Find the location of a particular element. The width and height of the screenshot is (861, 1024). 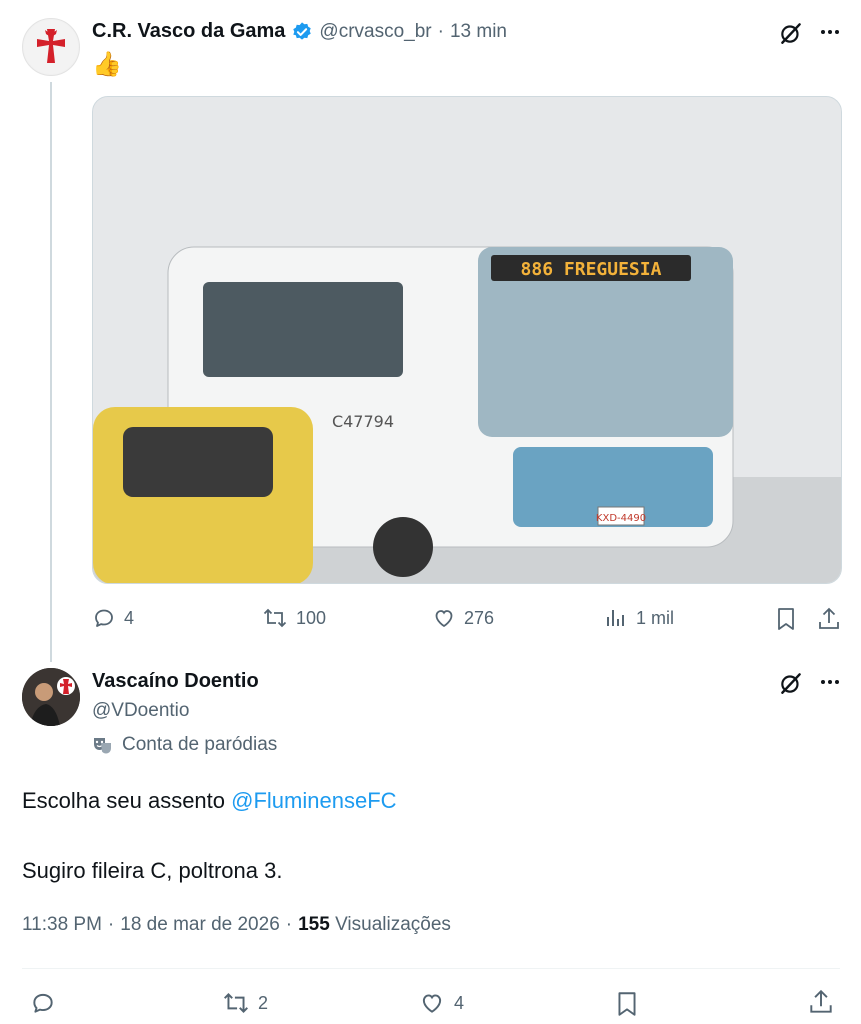

reply-count: 4 is located at coordinates (129, 617).